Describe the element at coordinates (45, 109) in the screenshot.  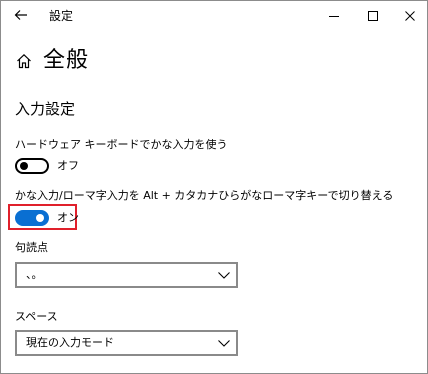
I see `section-title: 入力設定` at that location.